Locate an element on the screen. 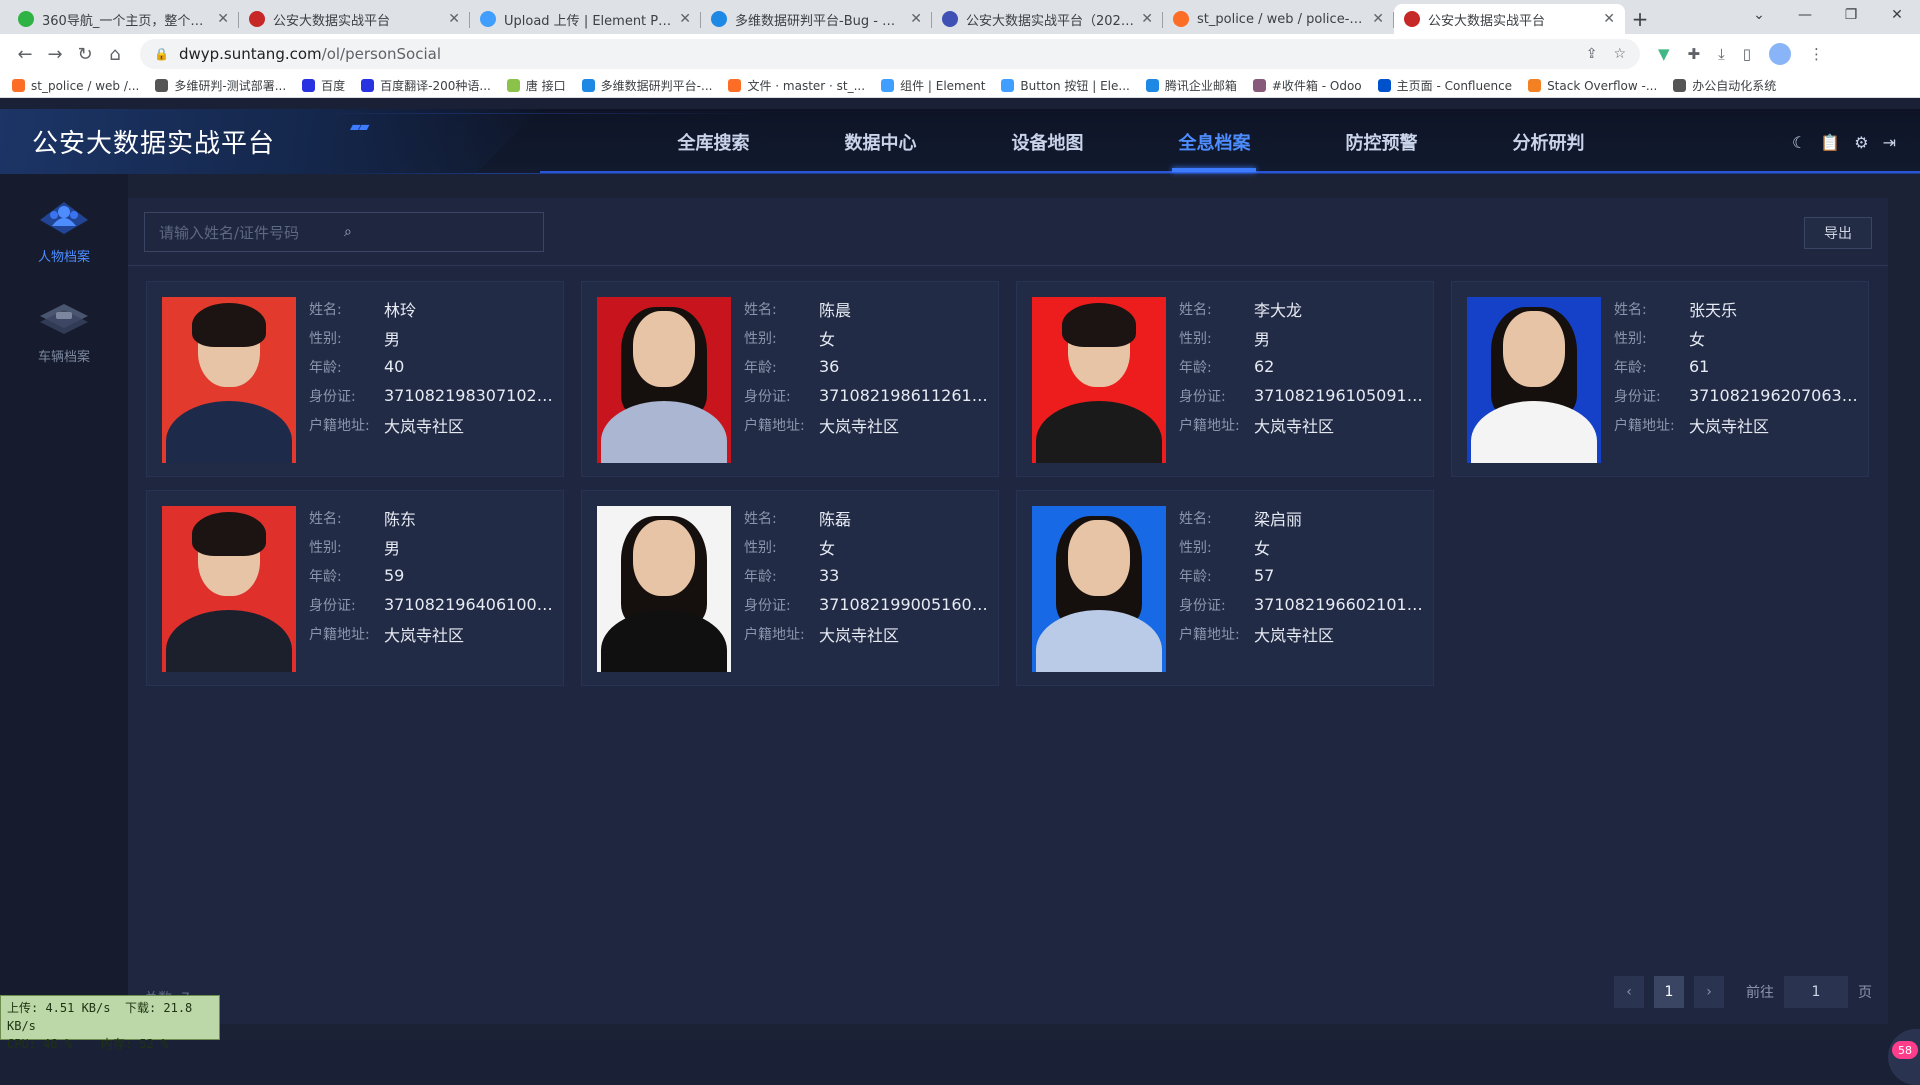 This screenshot has height=1085, width=1920. url-host: dwyp.suntang.com is located at coordinates (250, 54).